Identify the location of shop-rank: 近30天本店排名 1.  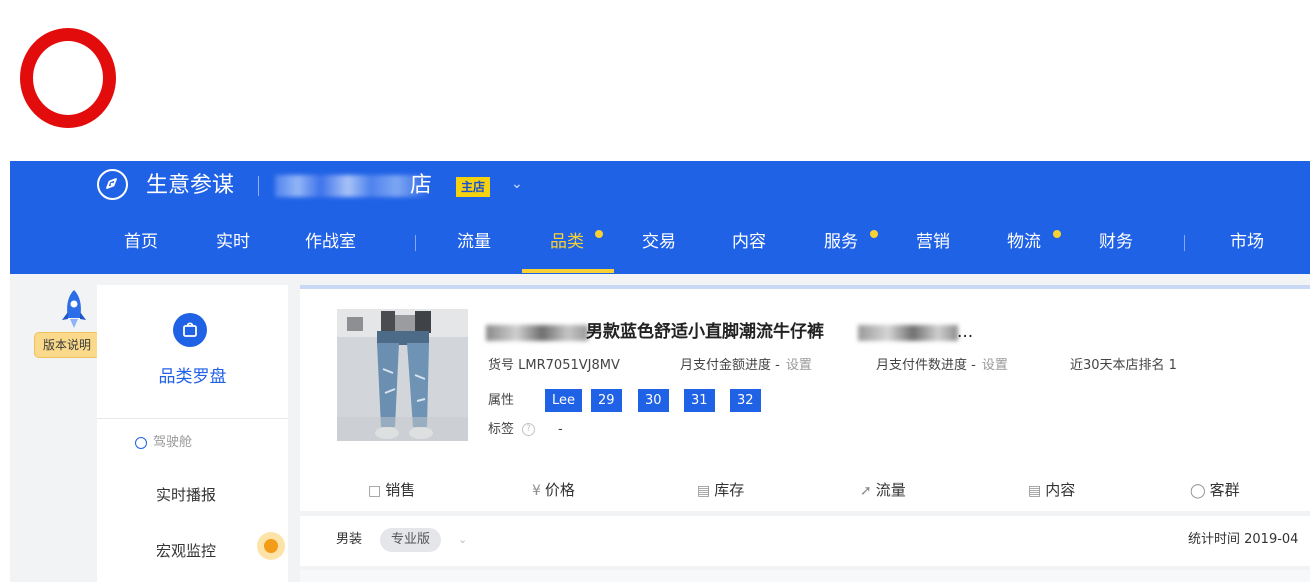
(1123, 365).